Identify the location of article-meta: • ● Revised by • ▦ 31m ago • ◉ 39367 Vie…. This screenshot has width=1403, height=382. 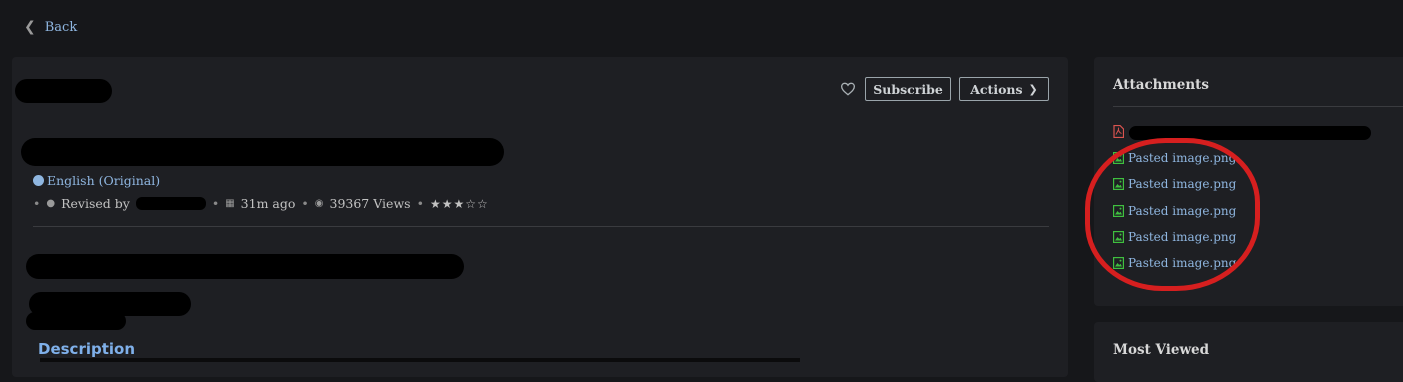
(261, 203).